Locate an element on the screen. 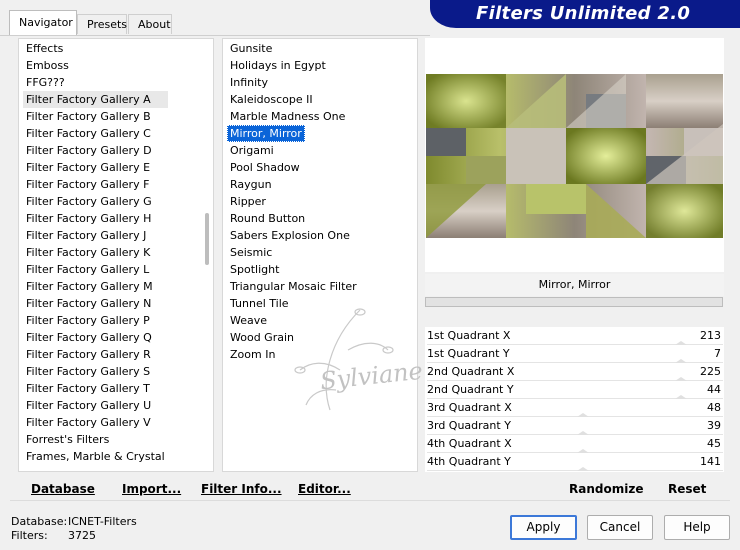  category-item: Filter Factory Gallery K is located at coordinates (95, 252).